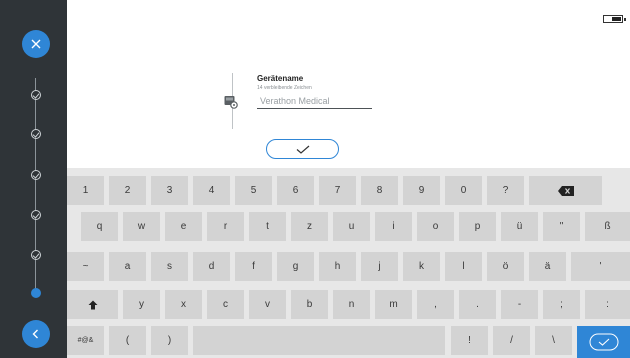 This screenshot has width=630, height=358. I want to click on key-n: n, so click(351, 304).